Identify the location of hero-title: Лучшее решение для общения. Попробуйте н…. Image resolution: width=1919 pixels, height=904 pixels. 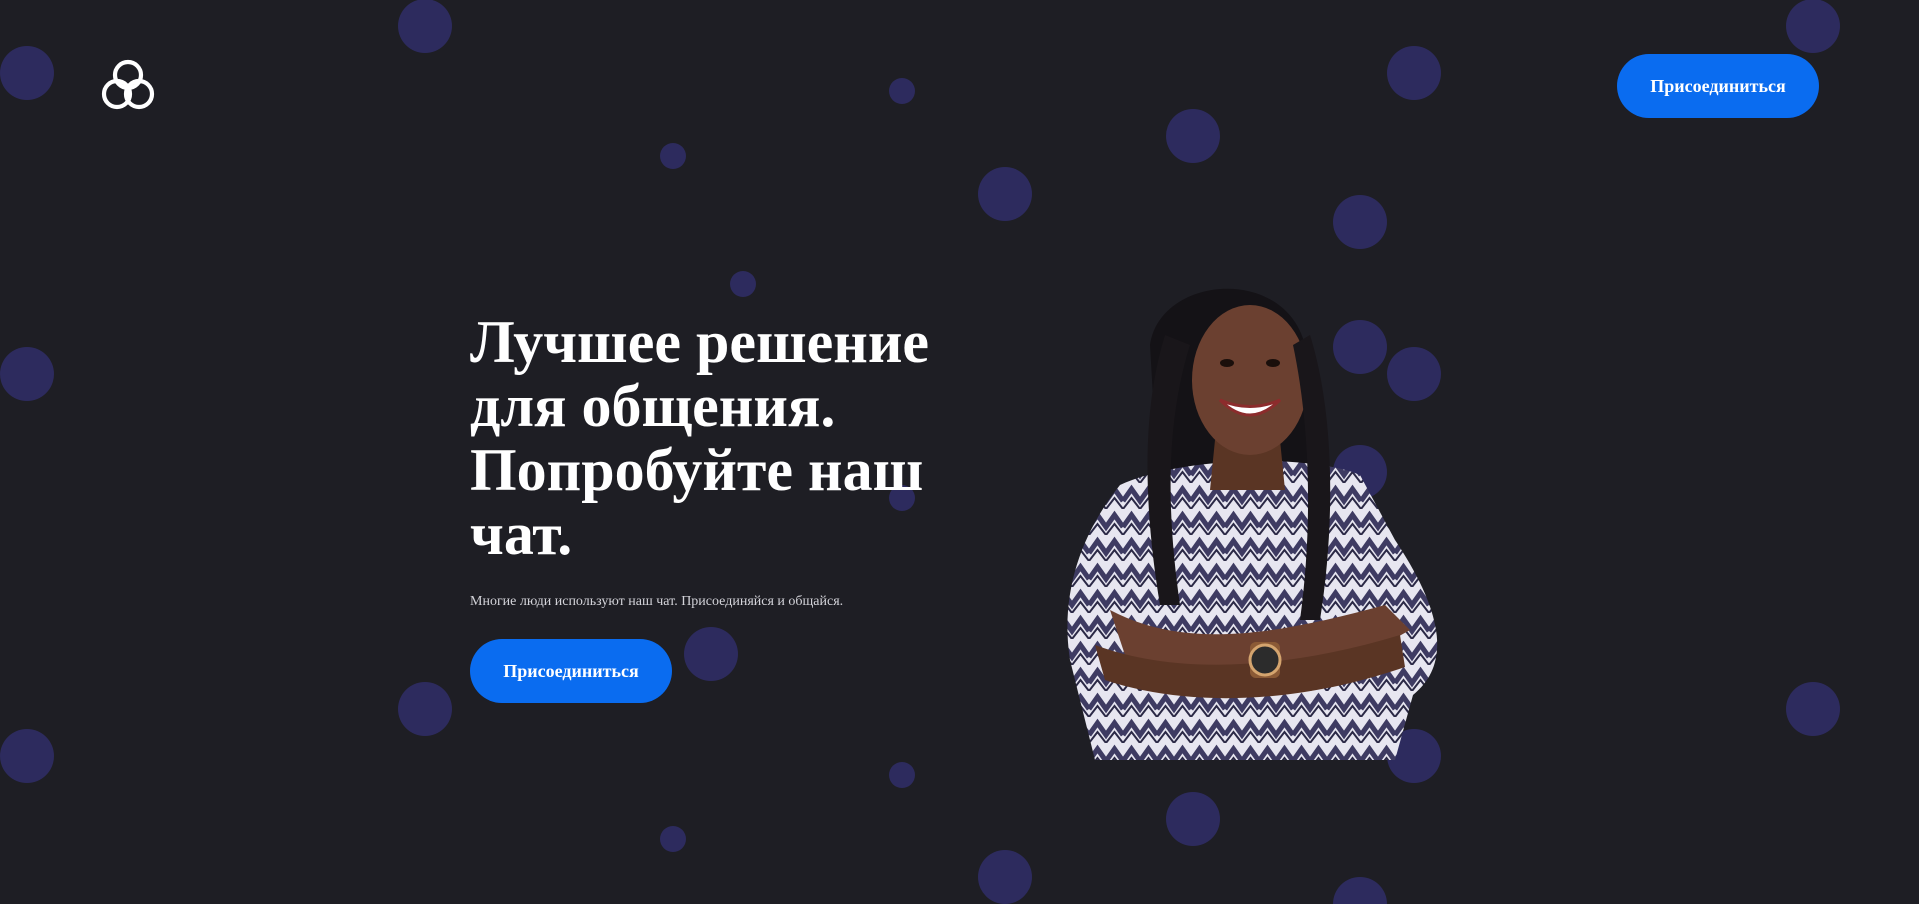
(740, 438).